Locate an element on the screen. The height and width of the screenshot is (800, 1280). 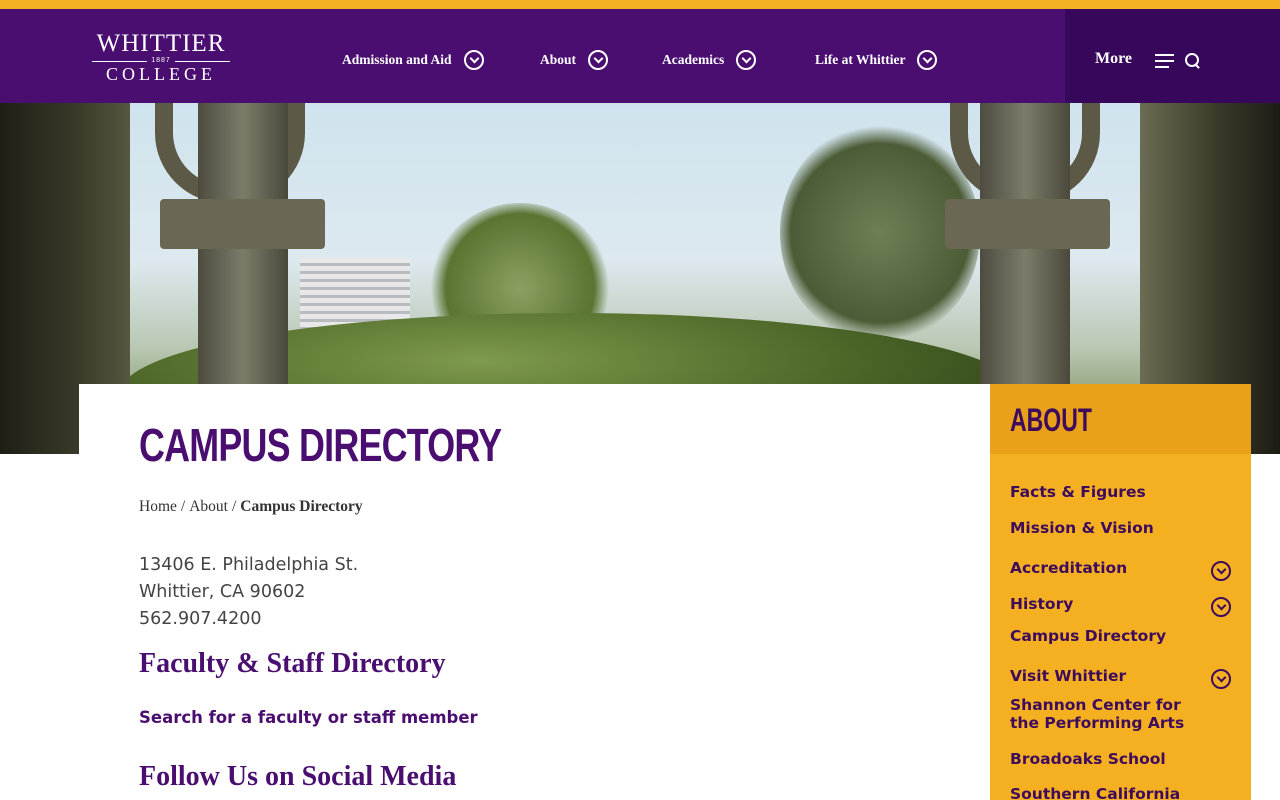
nav-label: Admission and Aid is located at coordinates (397, 59).